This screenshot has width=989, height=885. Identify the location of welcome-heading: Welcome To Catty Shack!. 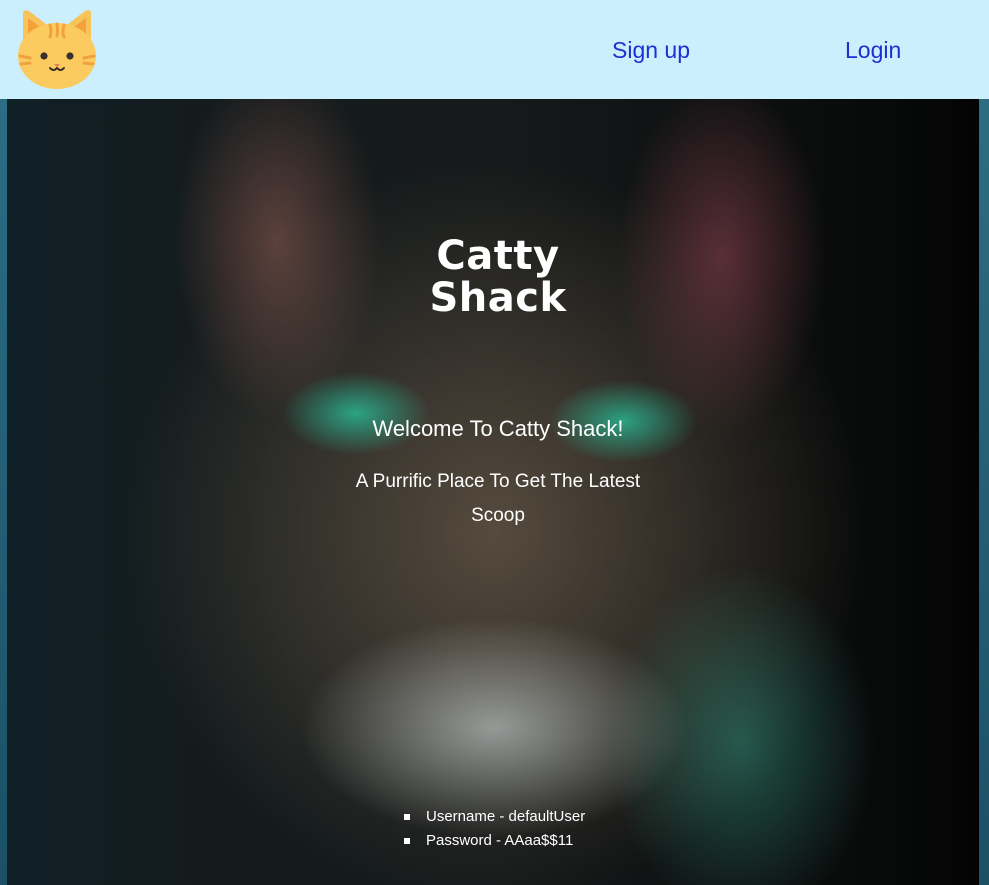
(498, 428).